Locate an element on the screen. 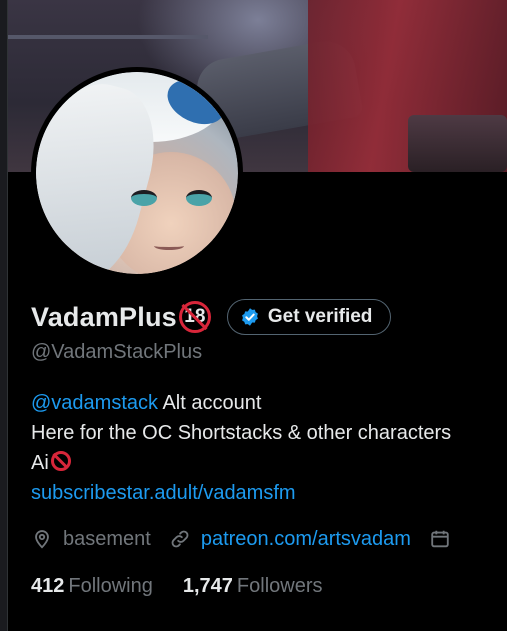 This screenshot has width=507, height=631. bio-external-link: subscribestar.adult/vadamsfm is located at coordinates (163, 493).